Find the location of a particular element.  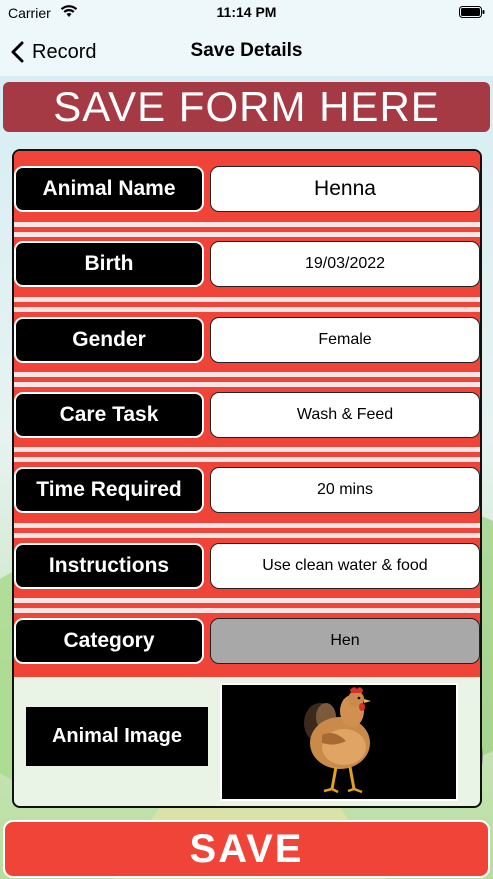

animal-name-field: Henna is located at coordinates (345, 189).